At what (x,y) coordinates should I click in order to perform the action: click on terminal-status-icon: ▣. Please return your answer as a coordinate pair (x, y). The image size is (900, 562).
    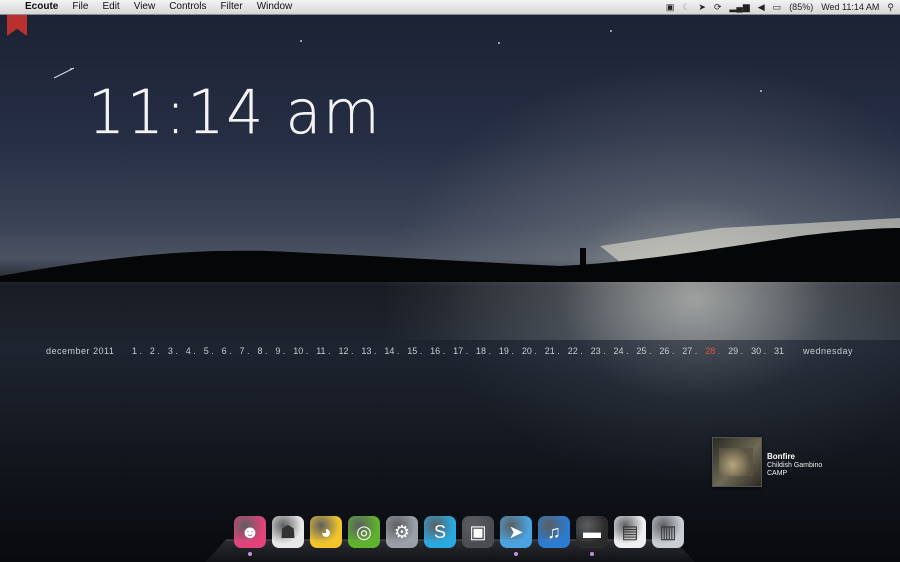
    Looking at the image, I should click on (670, 7).